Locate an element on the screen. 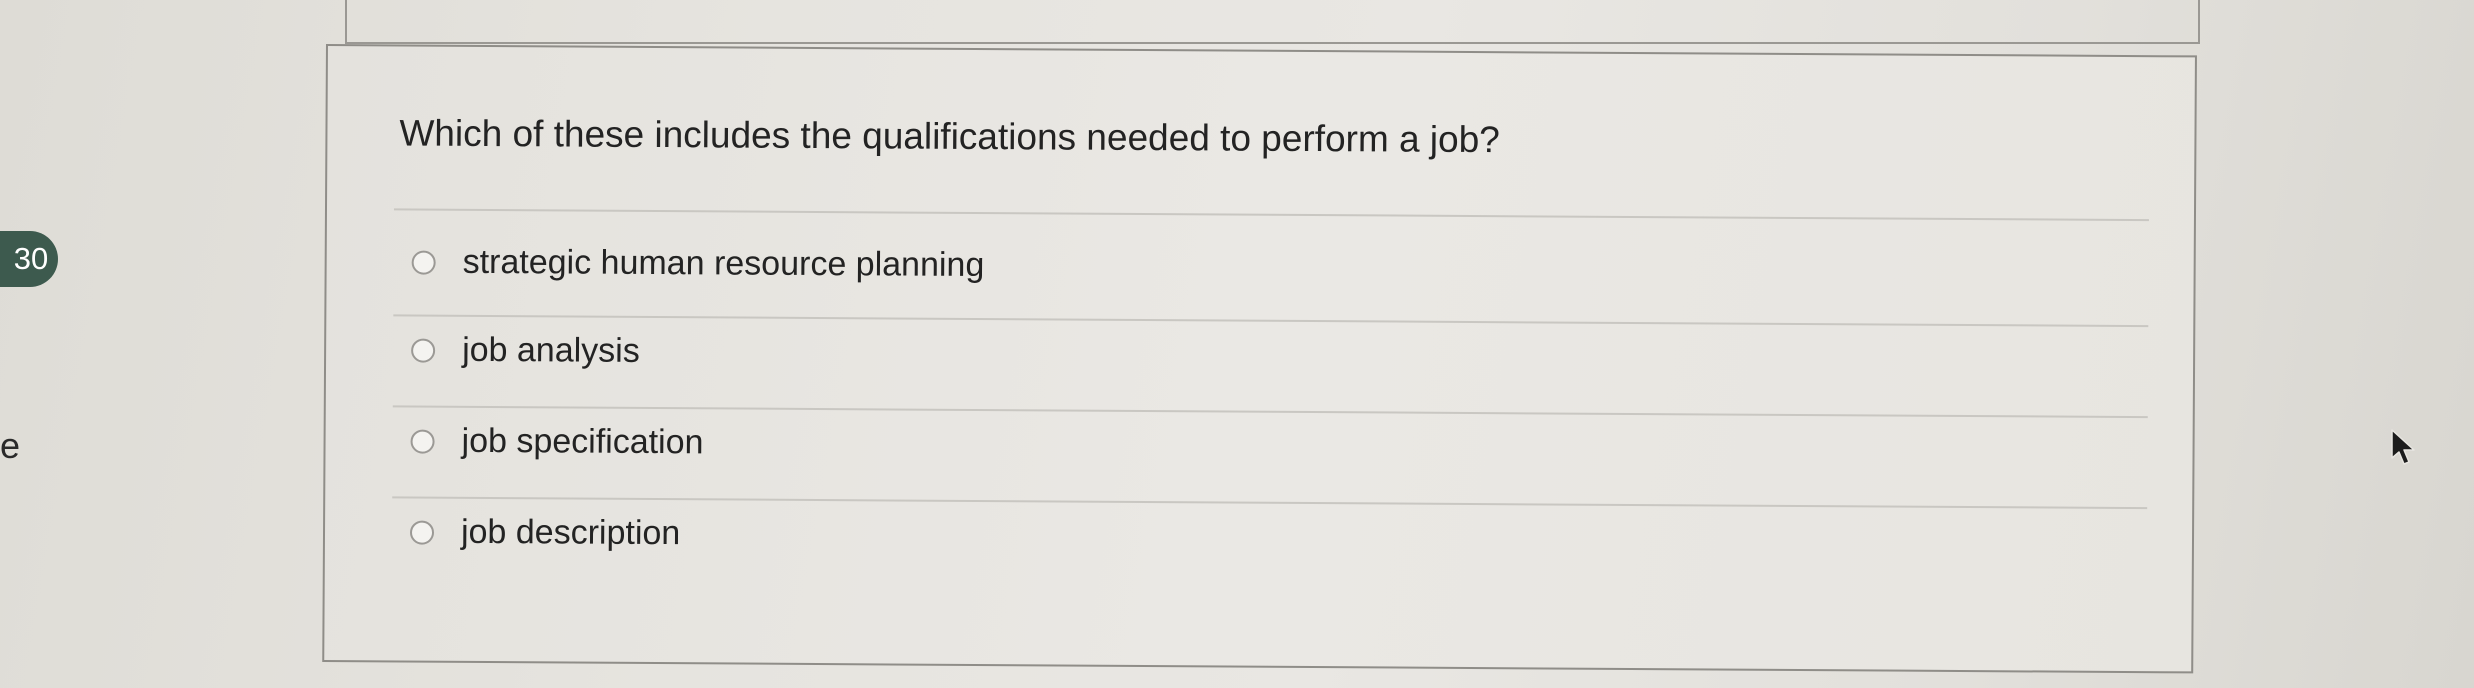 The height and width of the screenshot is (688, 2474). side-text-fragment: e is located at coordinates (10, 445).